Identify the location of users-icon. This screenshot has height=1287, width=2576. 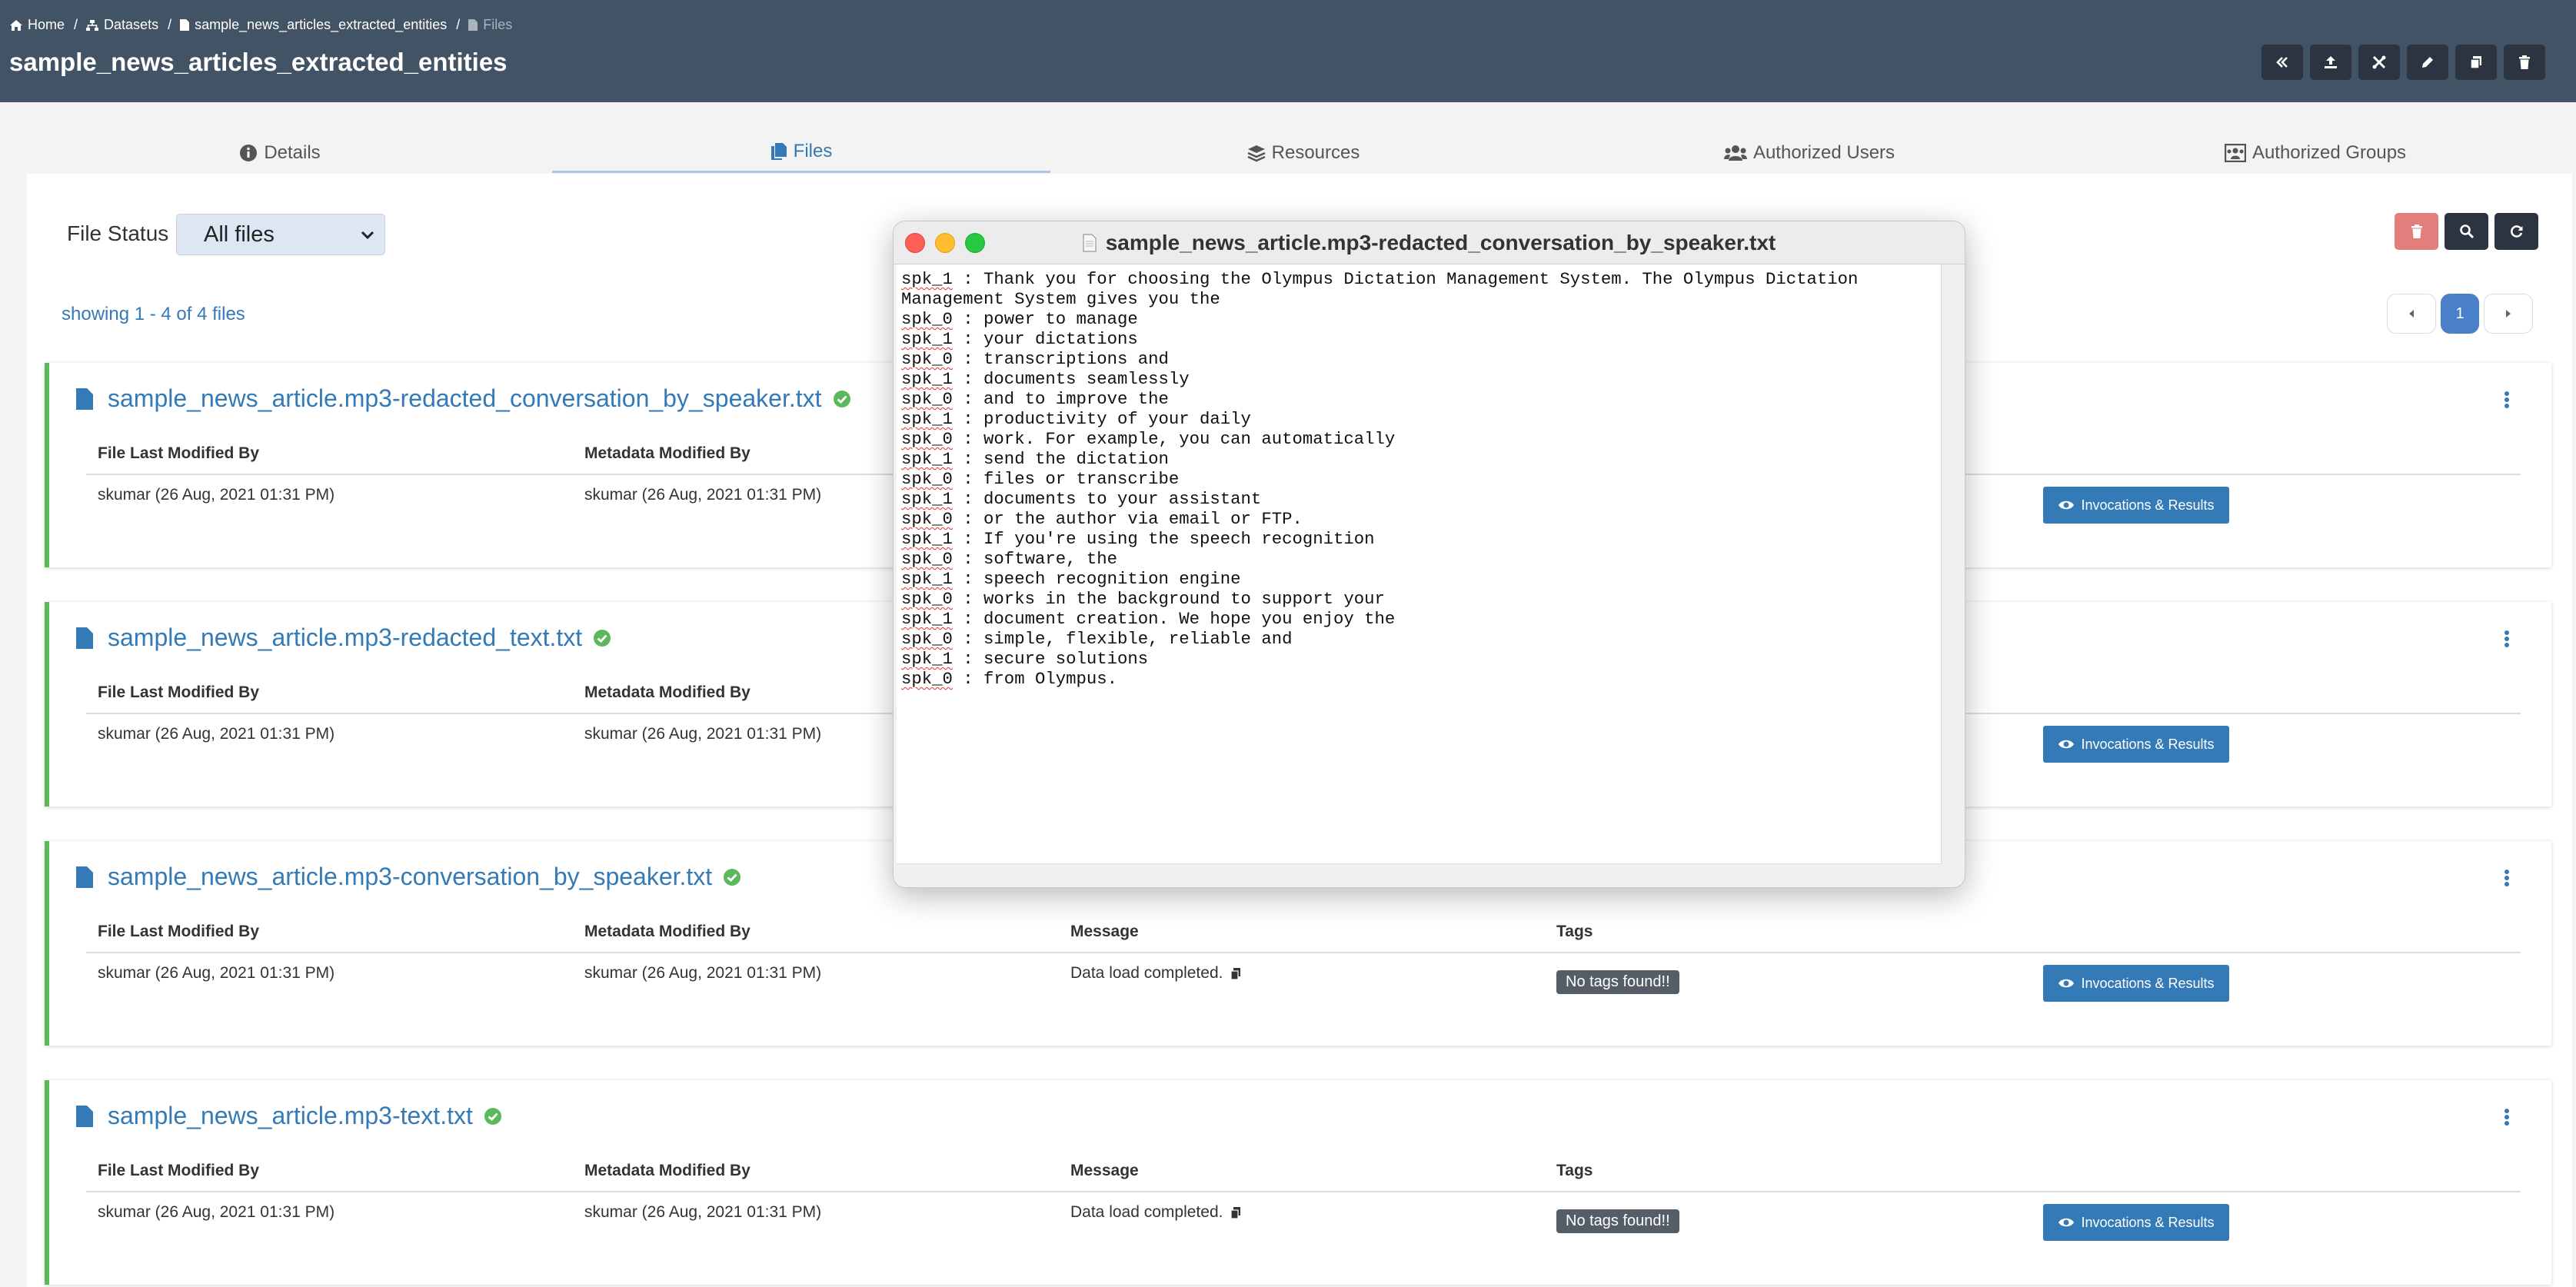
(1735, 153).